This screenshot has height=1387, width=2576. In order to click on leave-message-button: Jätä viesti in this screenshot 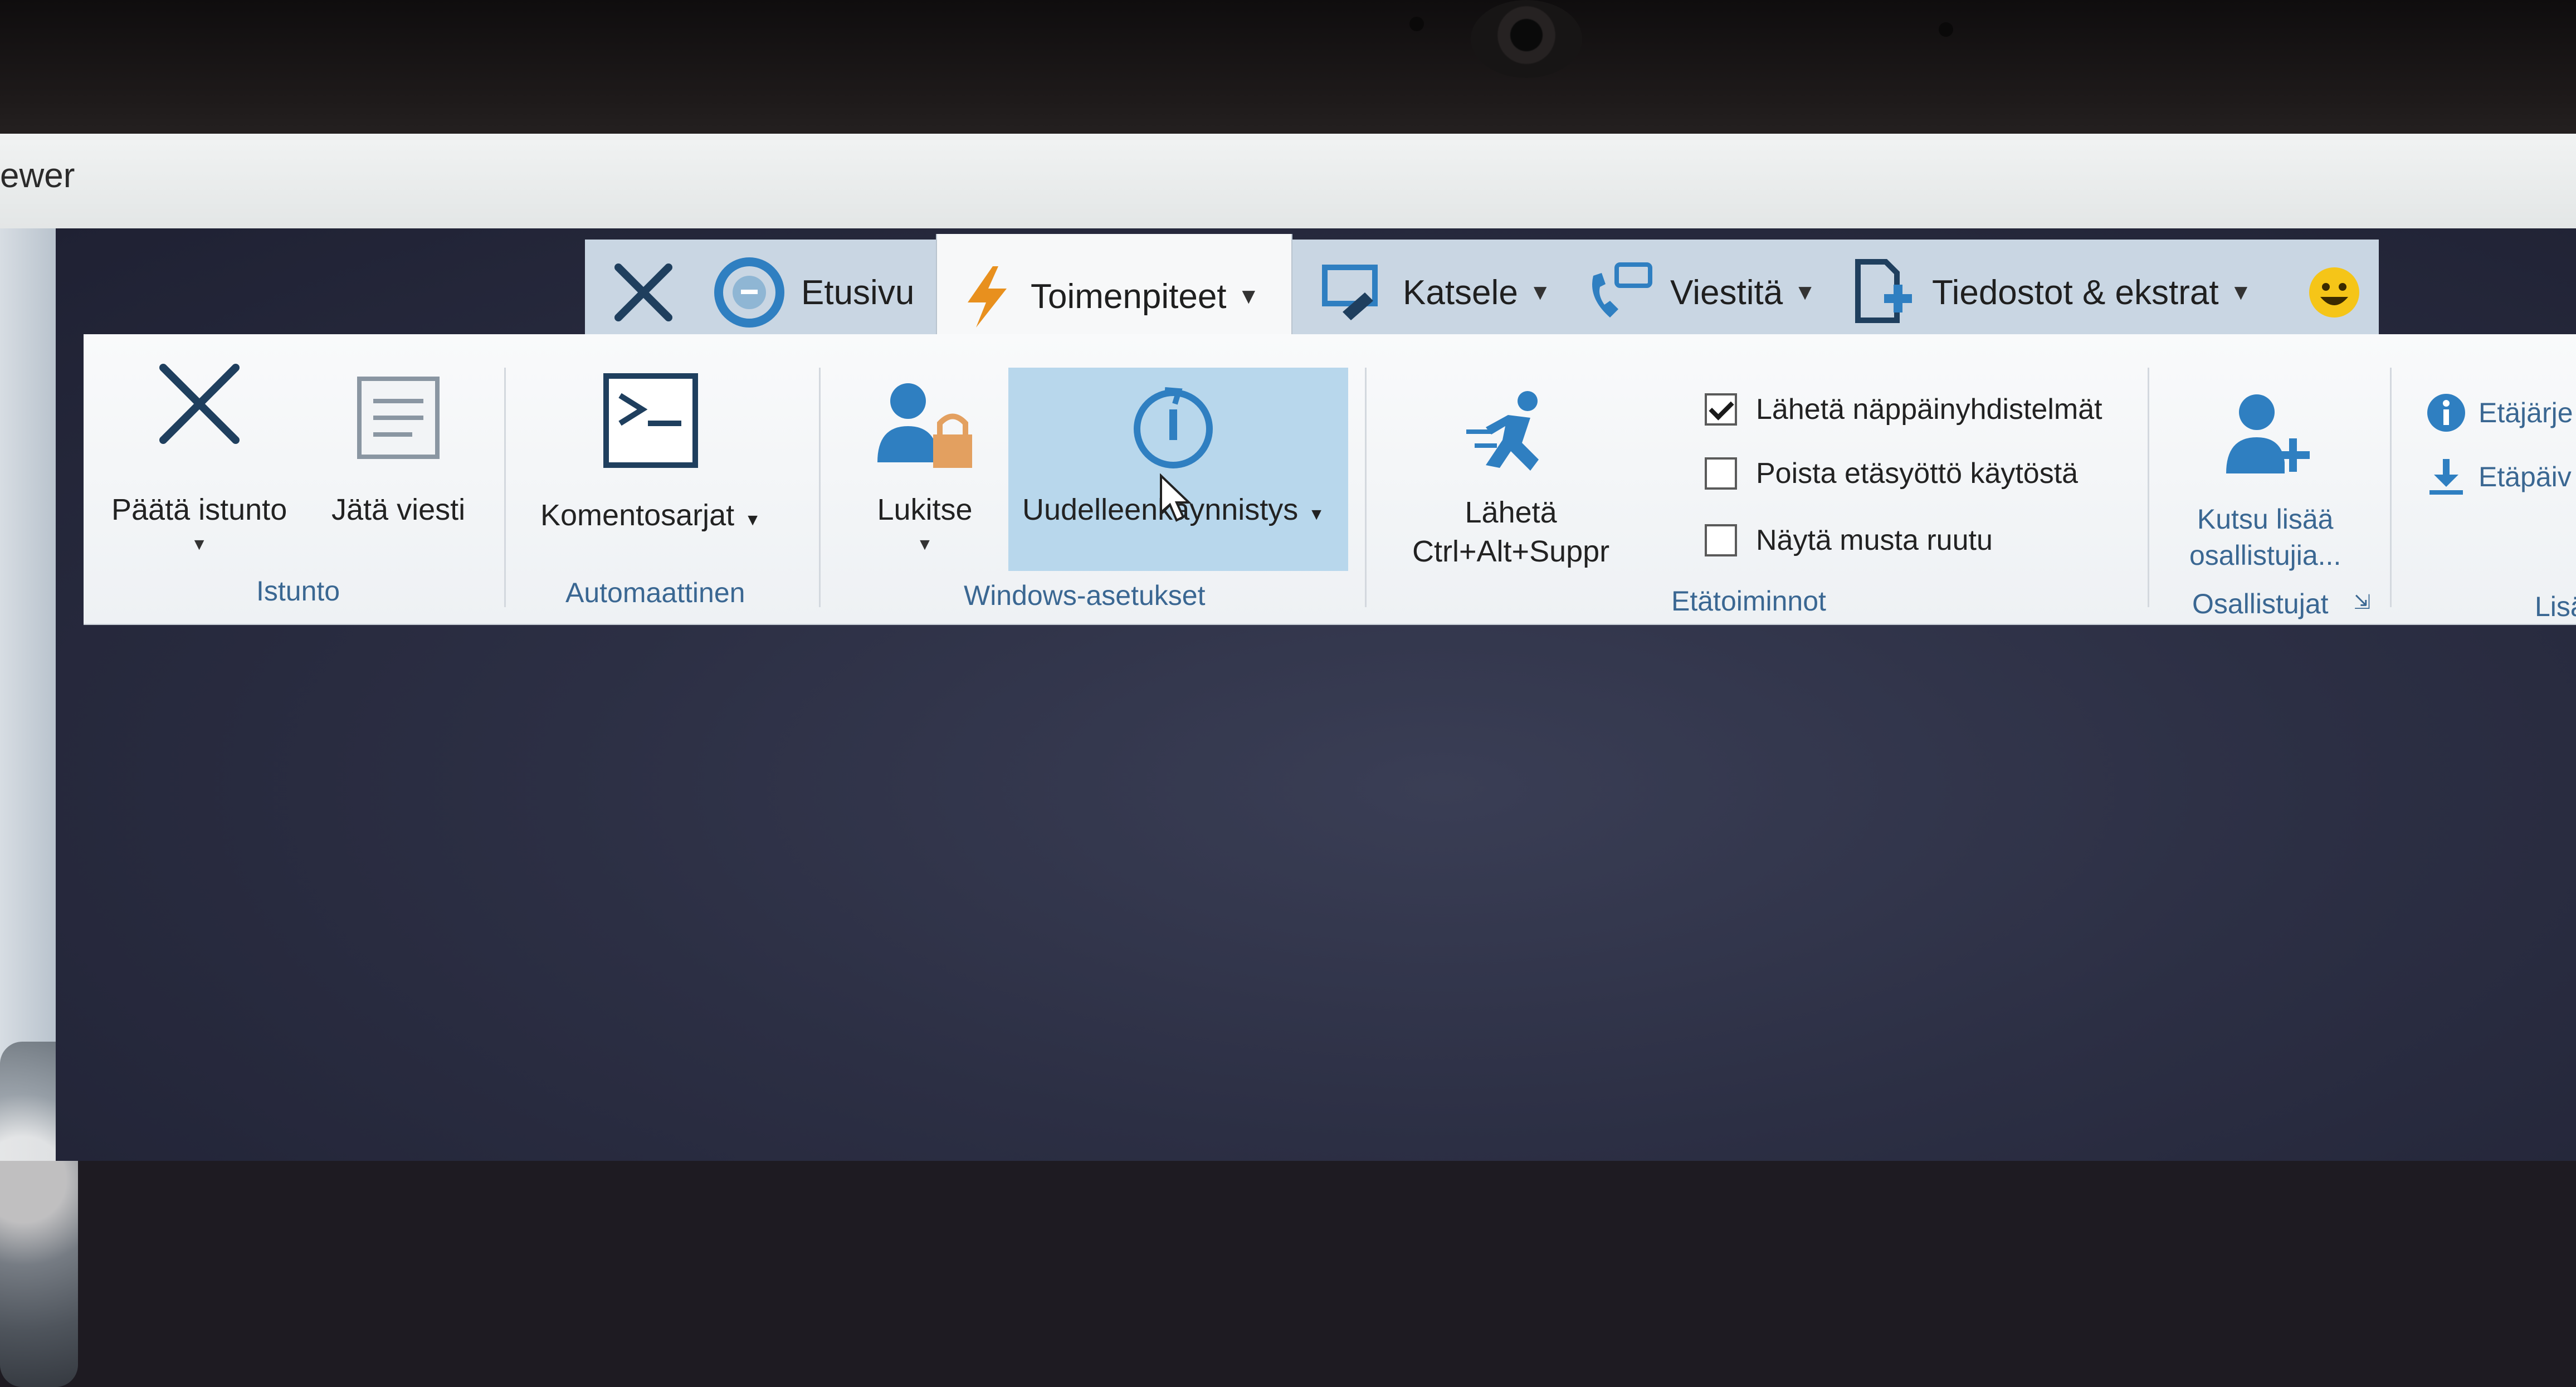, I will do `click(398, 449)`.